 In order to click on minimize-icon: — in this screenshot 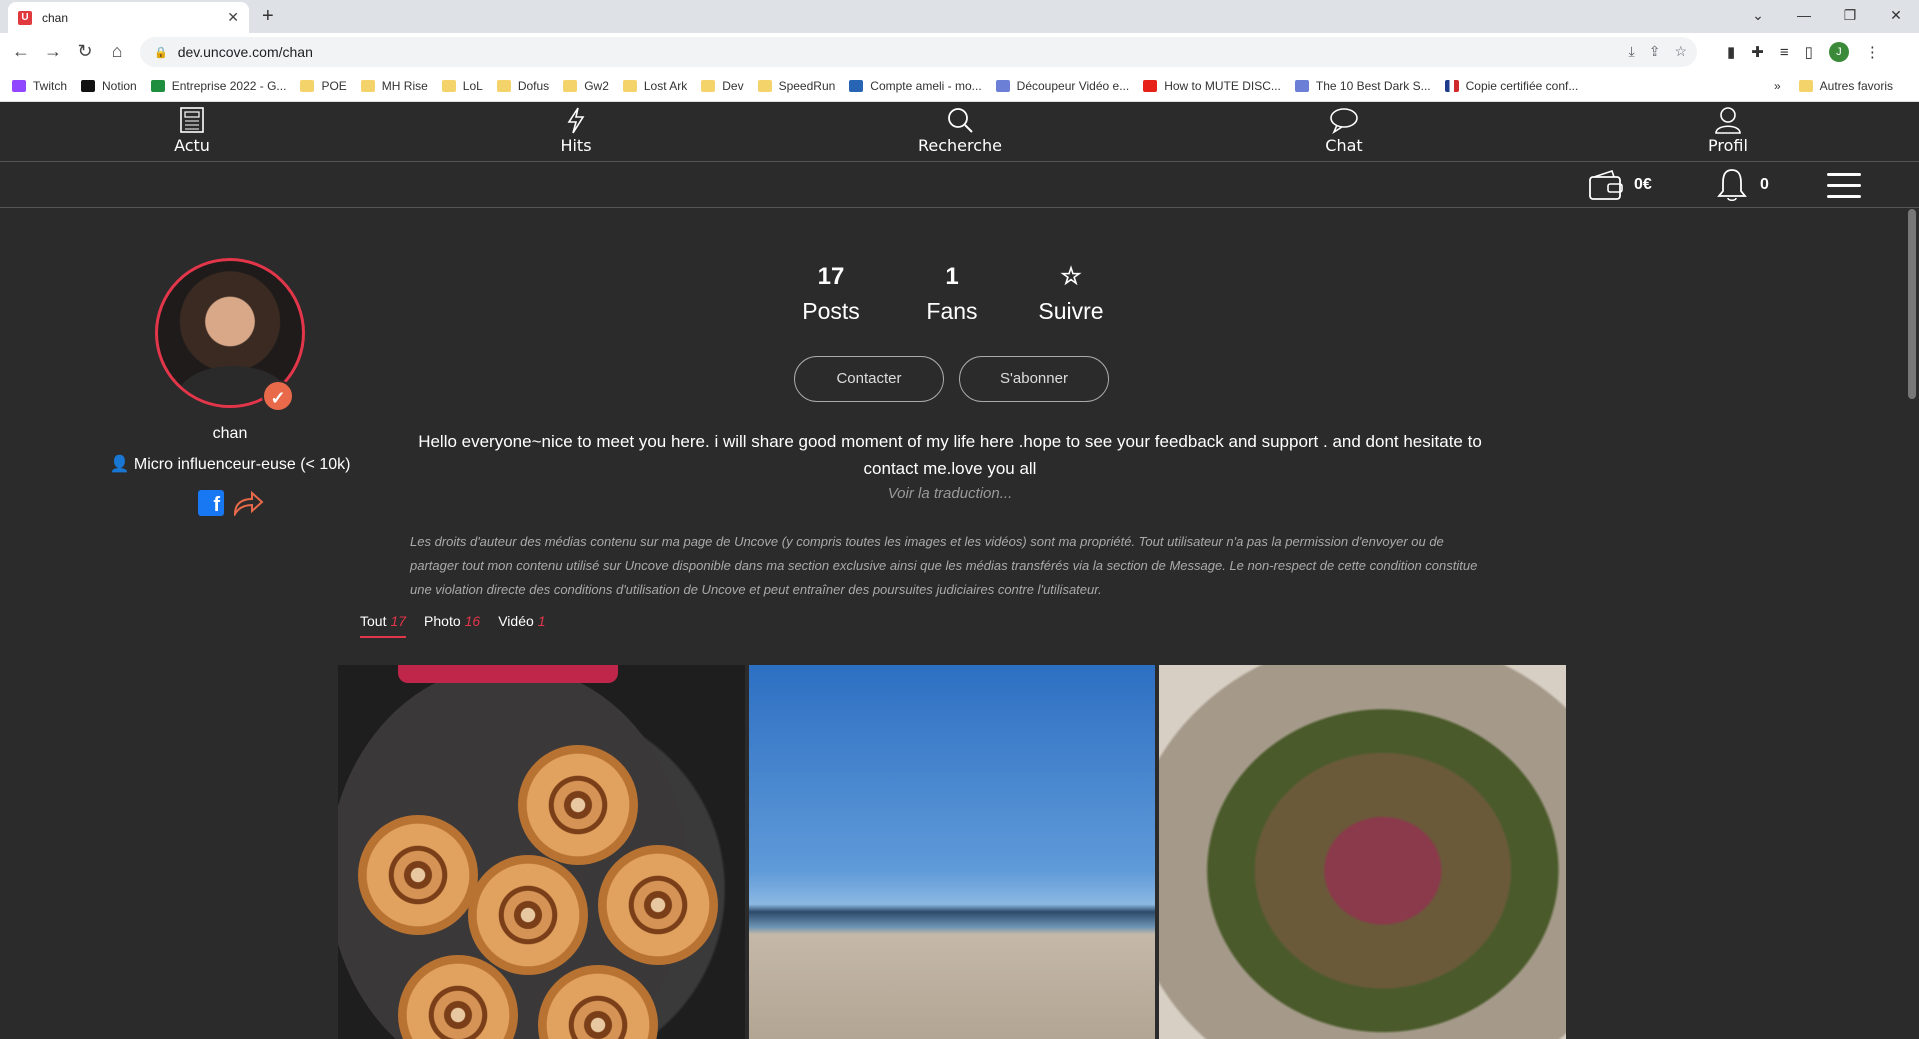, I will do `click(1804, 15)`.